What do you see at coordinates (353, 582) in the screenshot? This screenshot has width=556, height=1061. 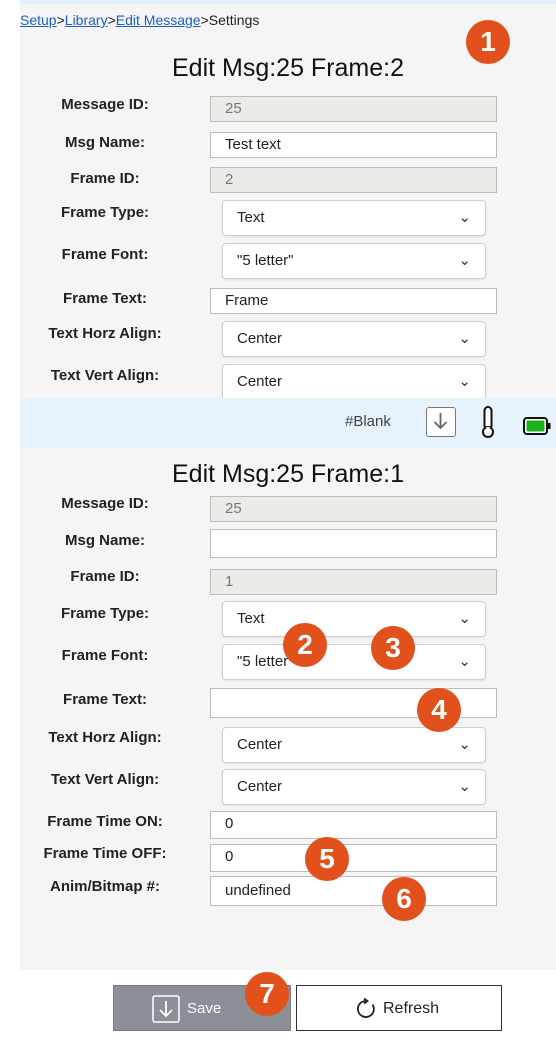 I see `frame-id-field: 1` at bounding box center [353, 582].